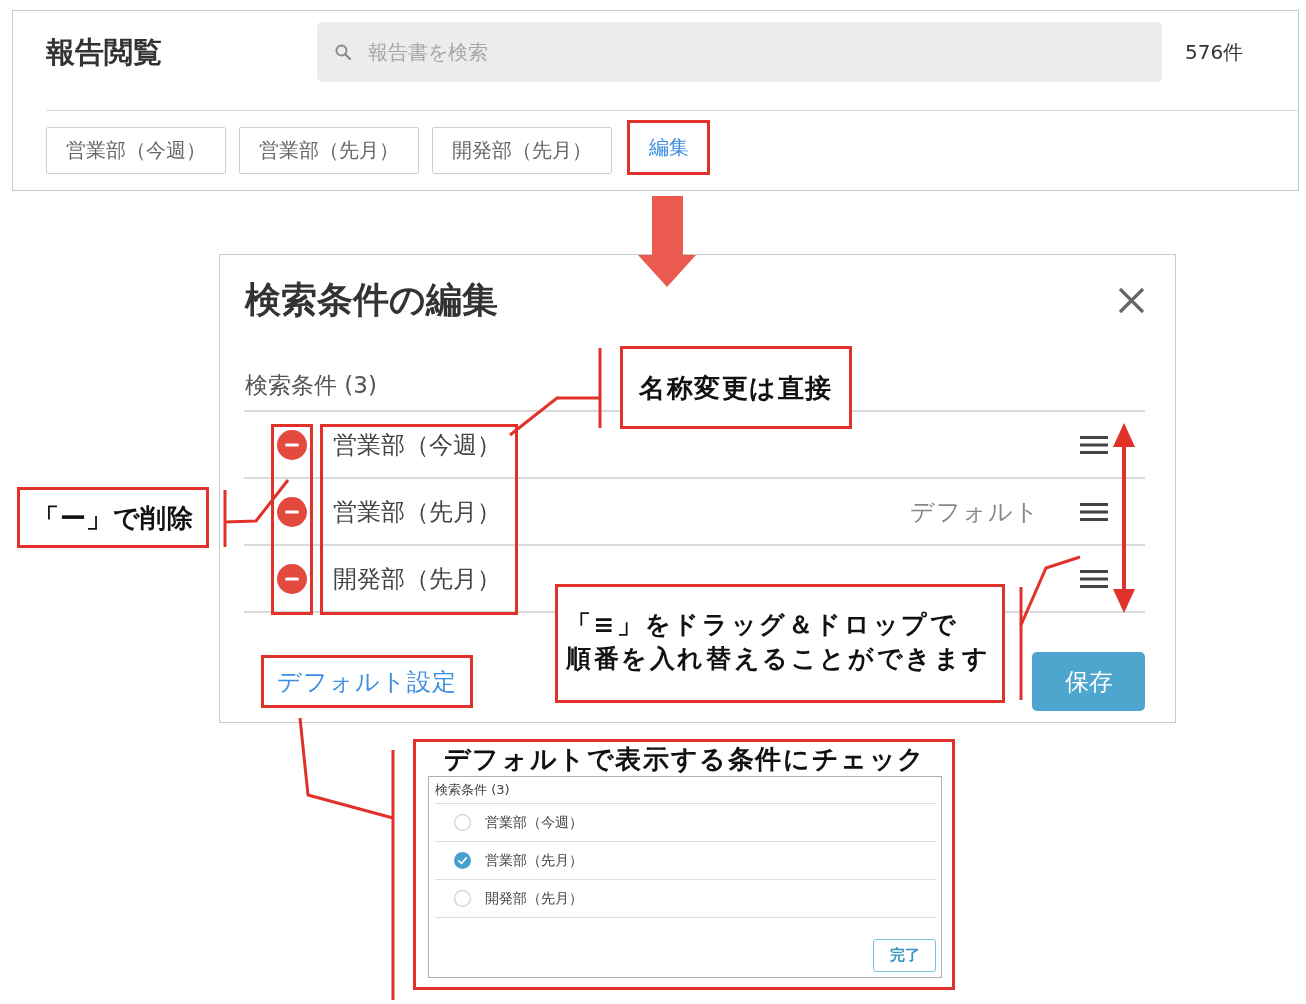  I want to click on close-icon, so click(1131, 300).